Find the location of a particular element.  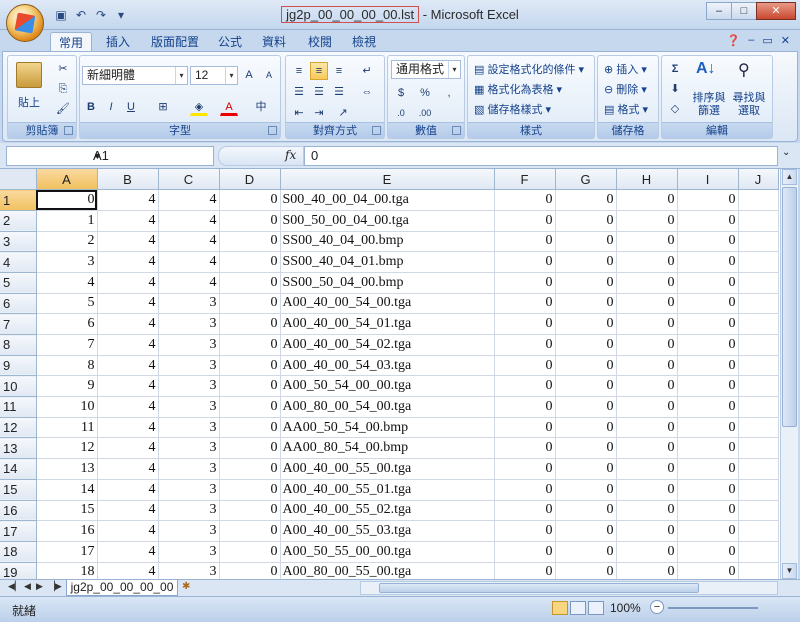

delete-cells-button: ⊖ 刪除 ▾ is located at coordinates (625, 89).